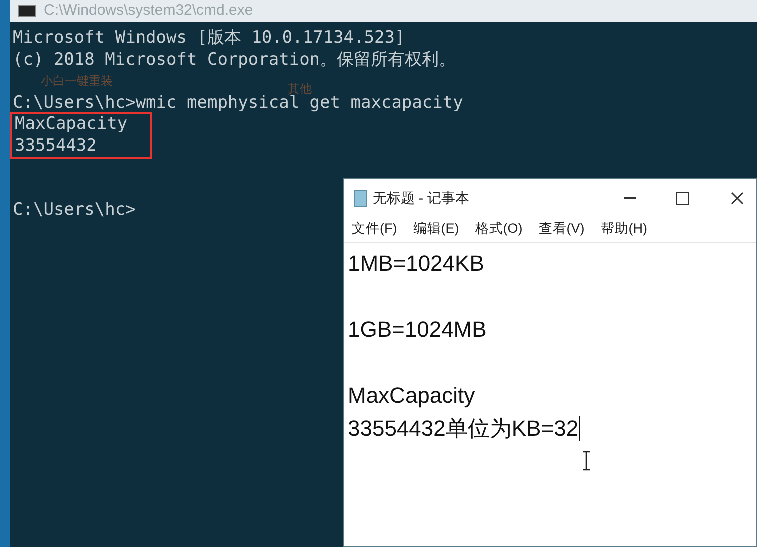 This screenshot has width=757, height=547. I want to click on maximize-icon, so click(682, 198).